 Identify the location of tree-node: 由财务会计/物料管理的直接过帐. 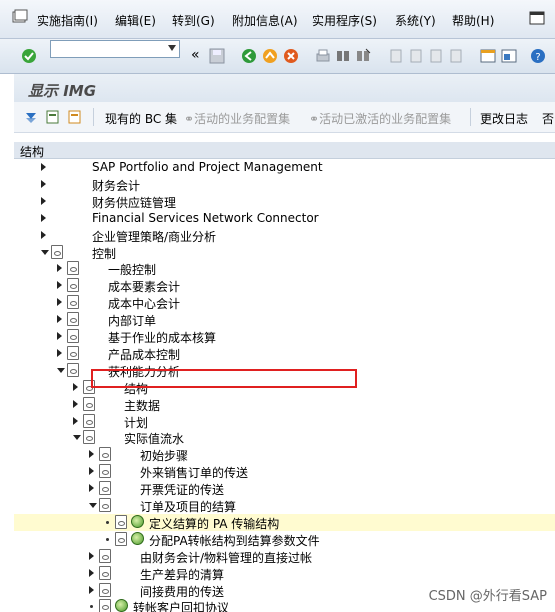
(284, 556).